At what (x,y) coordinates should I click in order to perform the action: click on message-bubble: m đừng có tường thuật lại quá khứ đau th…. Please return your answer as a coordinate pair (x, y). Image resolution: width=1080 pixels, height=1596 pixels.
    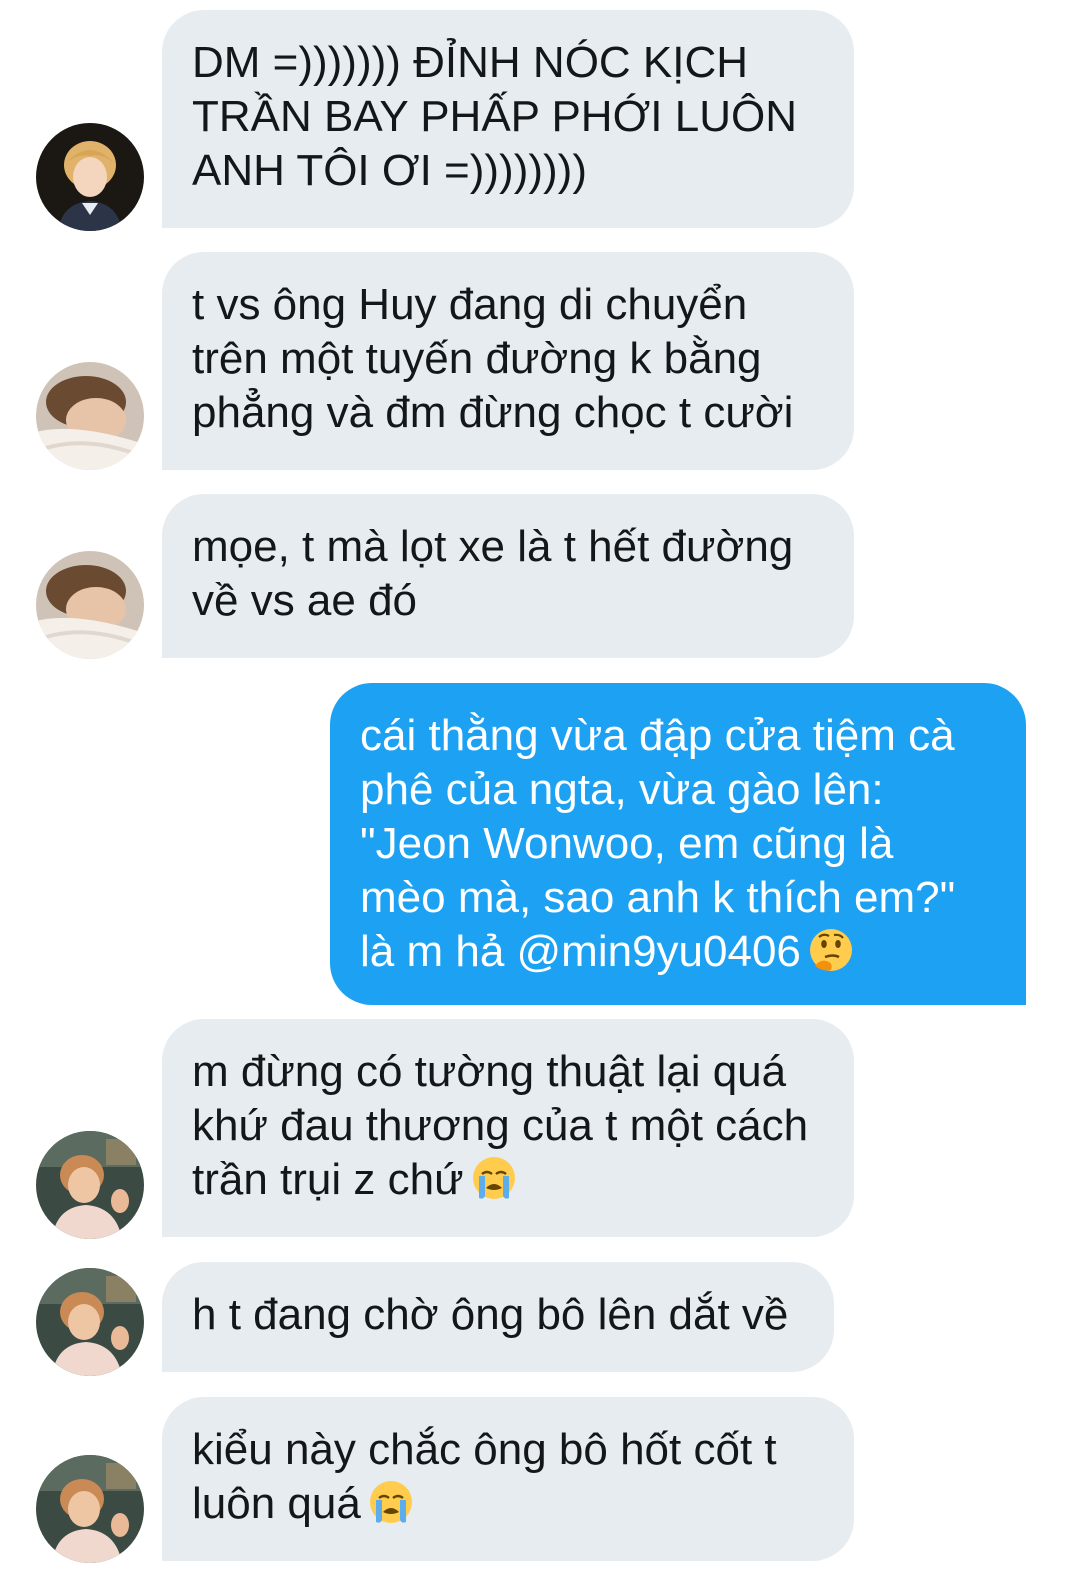
    Looking at the image, I should click on (508, 1128).